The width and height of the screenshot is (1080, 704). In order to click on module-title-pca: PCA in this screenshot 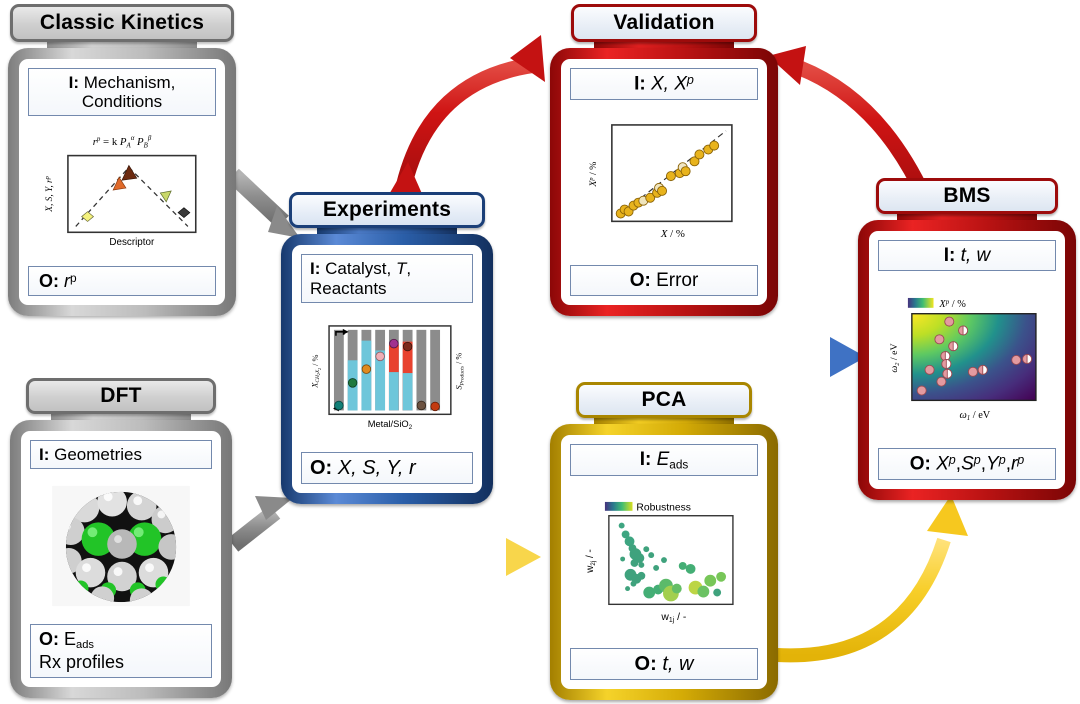, I will do `click(664, 400)`.